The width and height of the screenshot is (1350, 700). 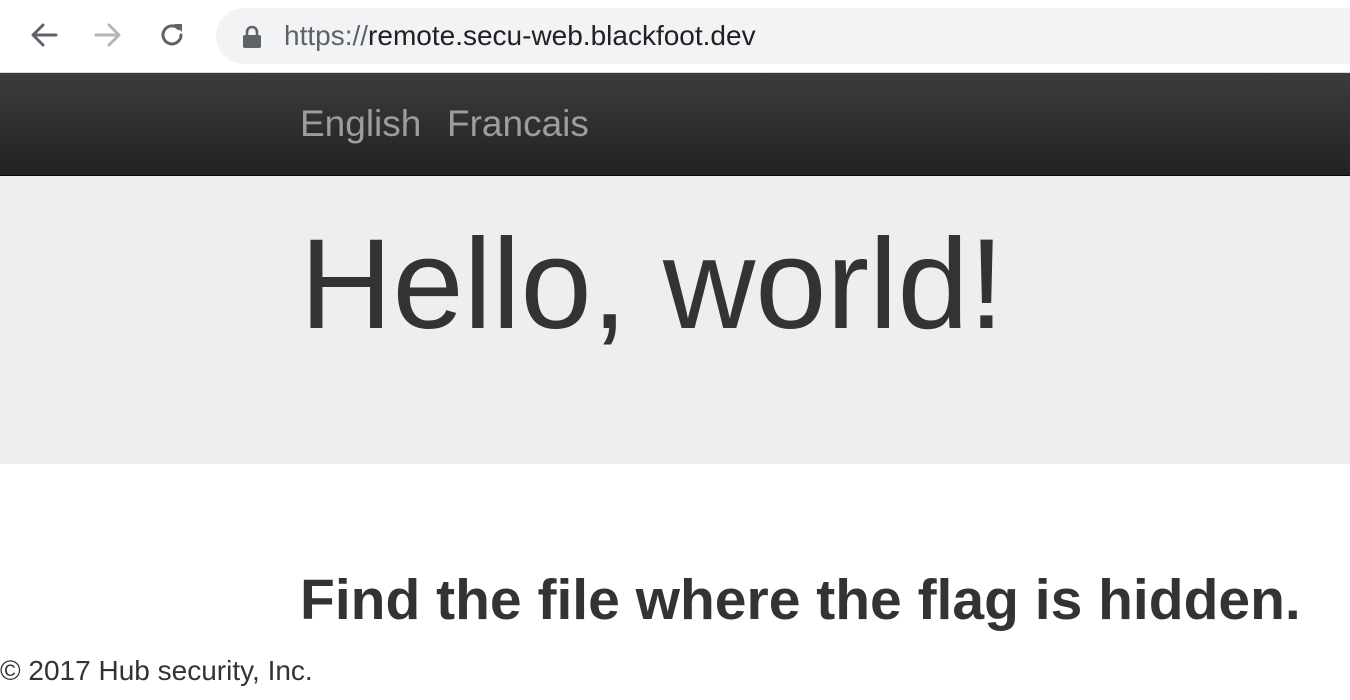 I want to click on url-host: remote.secu-web.blackfoot.dev, so click(x=562, y=35).